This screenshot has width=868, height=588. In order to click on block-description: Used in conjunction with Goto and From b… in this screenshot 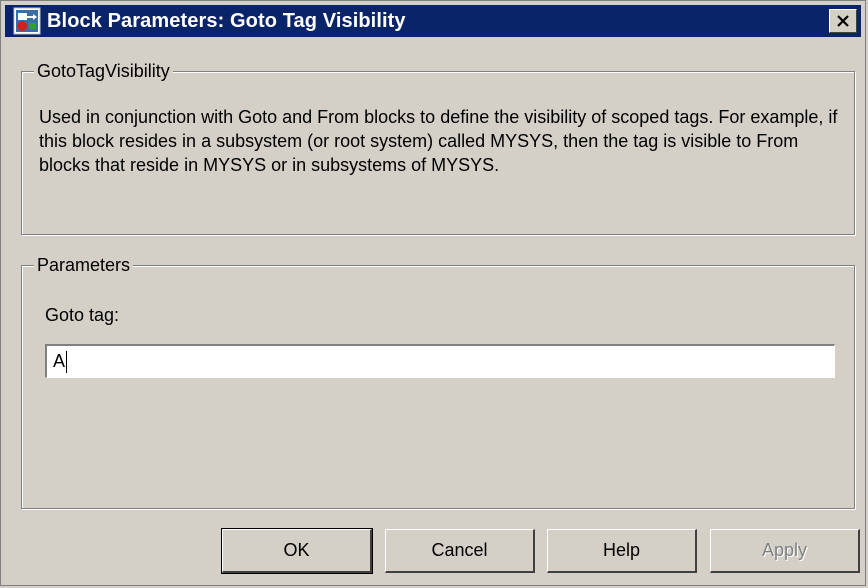, I will do `click(438, 141)`.